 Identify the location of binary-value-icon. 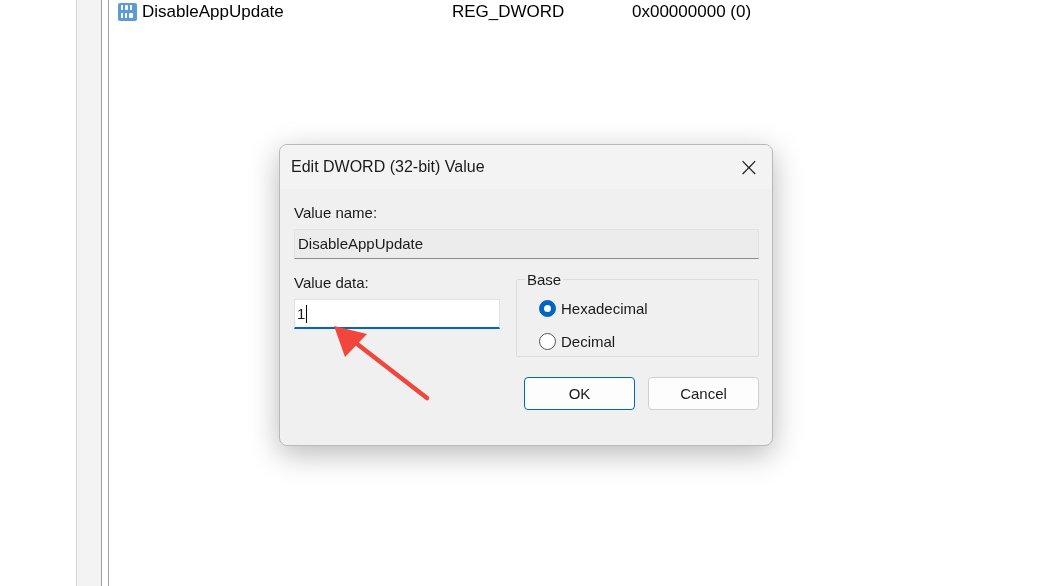
(127, 12).